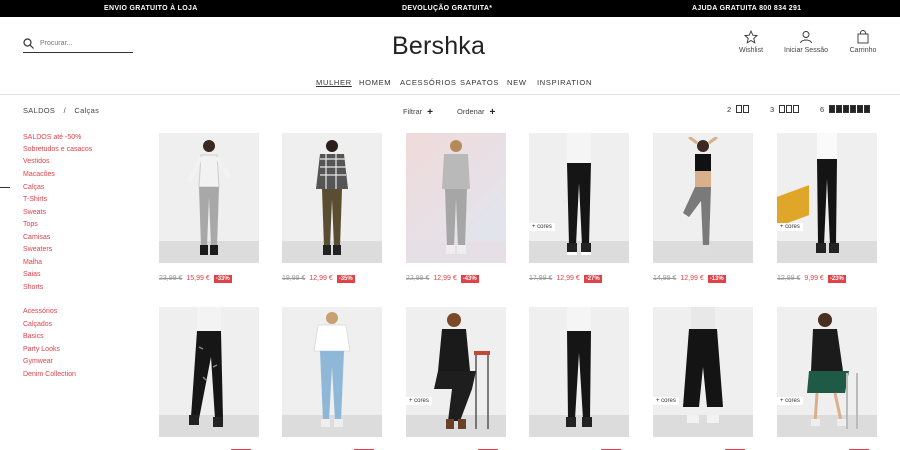 Image resolution: width=900 pixels, height=450 pixels. I want to click on breadcrumb-saldos: SALDOS, so click(39, 110).